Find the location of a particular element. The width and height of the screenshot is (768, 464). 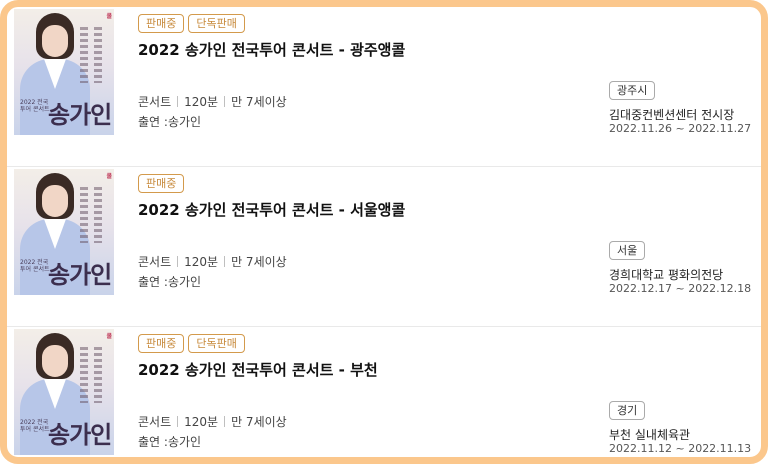

date-range: 2022.11.12 ~ 2022.11.13 is located at coordinates (680, 448).